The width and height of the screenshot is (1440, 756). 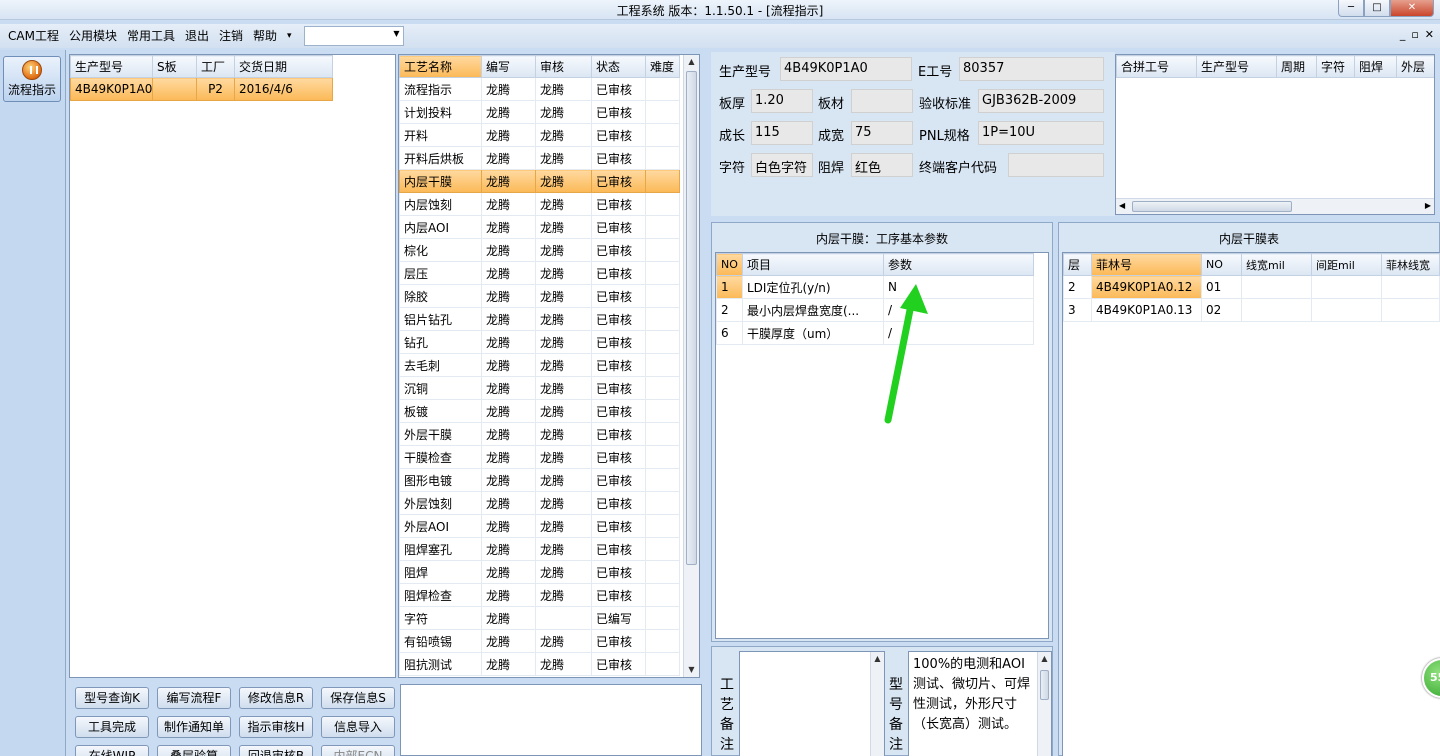 What do you see at coordinates (1377, 8) in the screenshot?
I see `maximize-button: □` at bounding box center [1377, 8].